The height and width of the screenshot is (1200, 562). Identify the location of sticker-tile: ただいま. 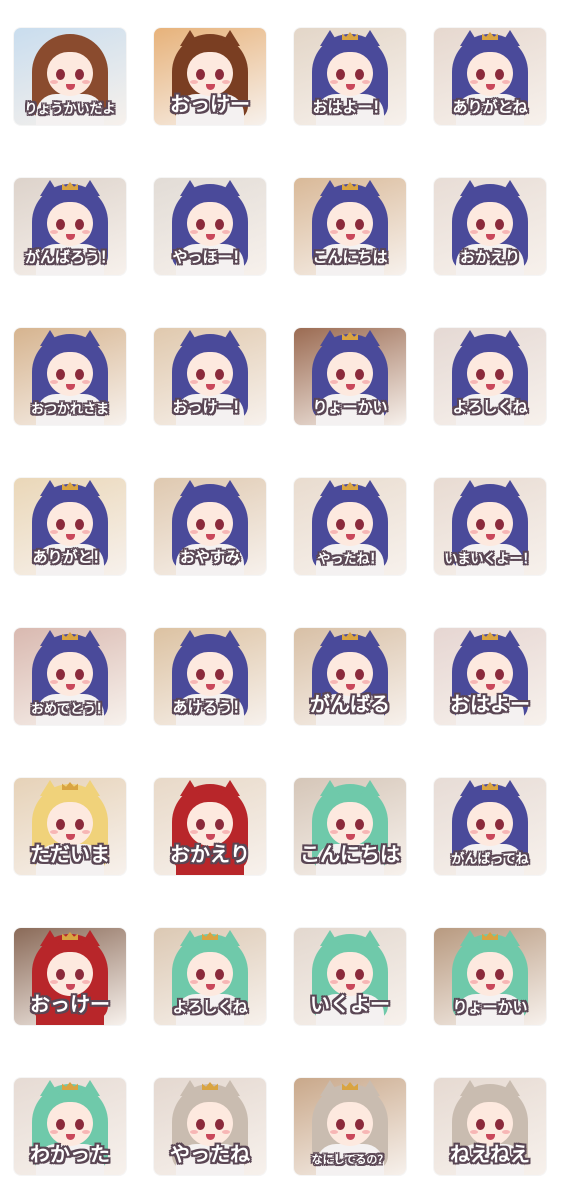
(70, 826).